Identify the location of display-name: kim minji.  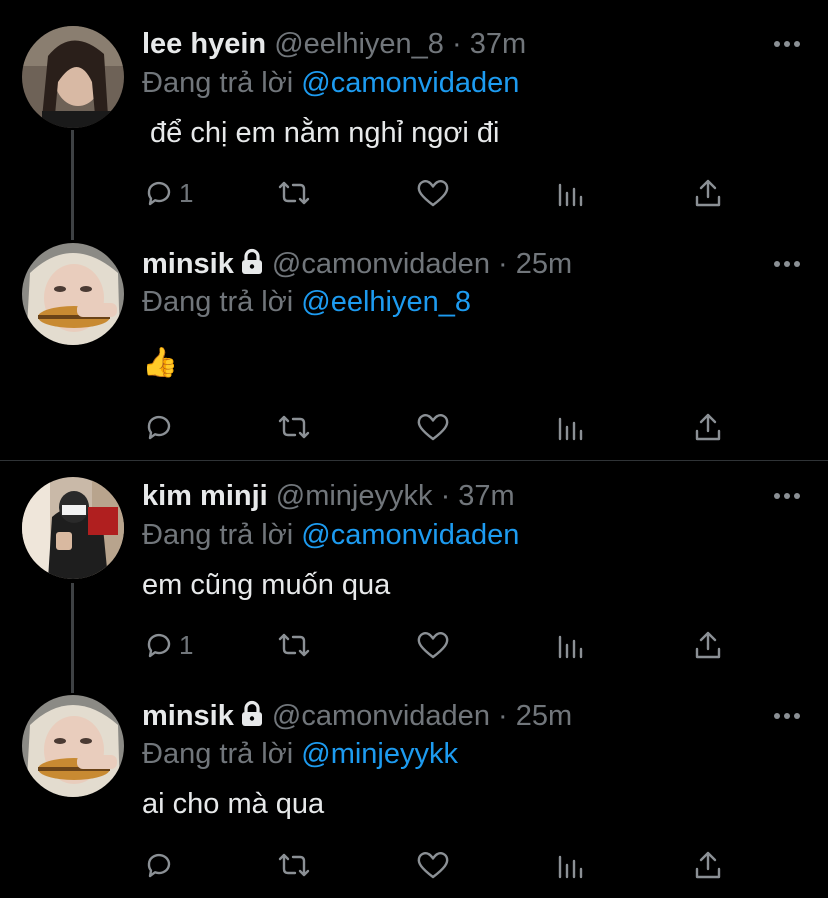
(205, 496).